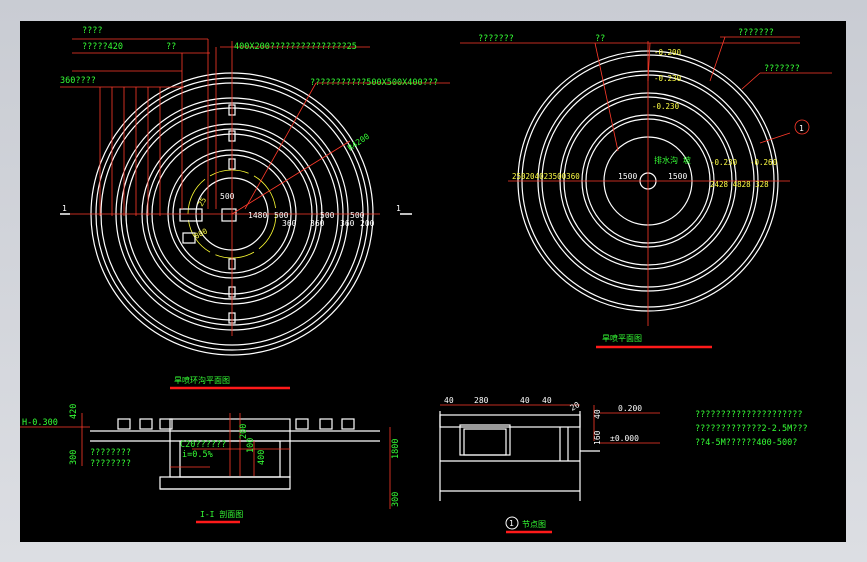  What do you see at coordinates (110, 453) in the screenshot?
I see `section-note1: ????????` at bounding box center [110, 453].